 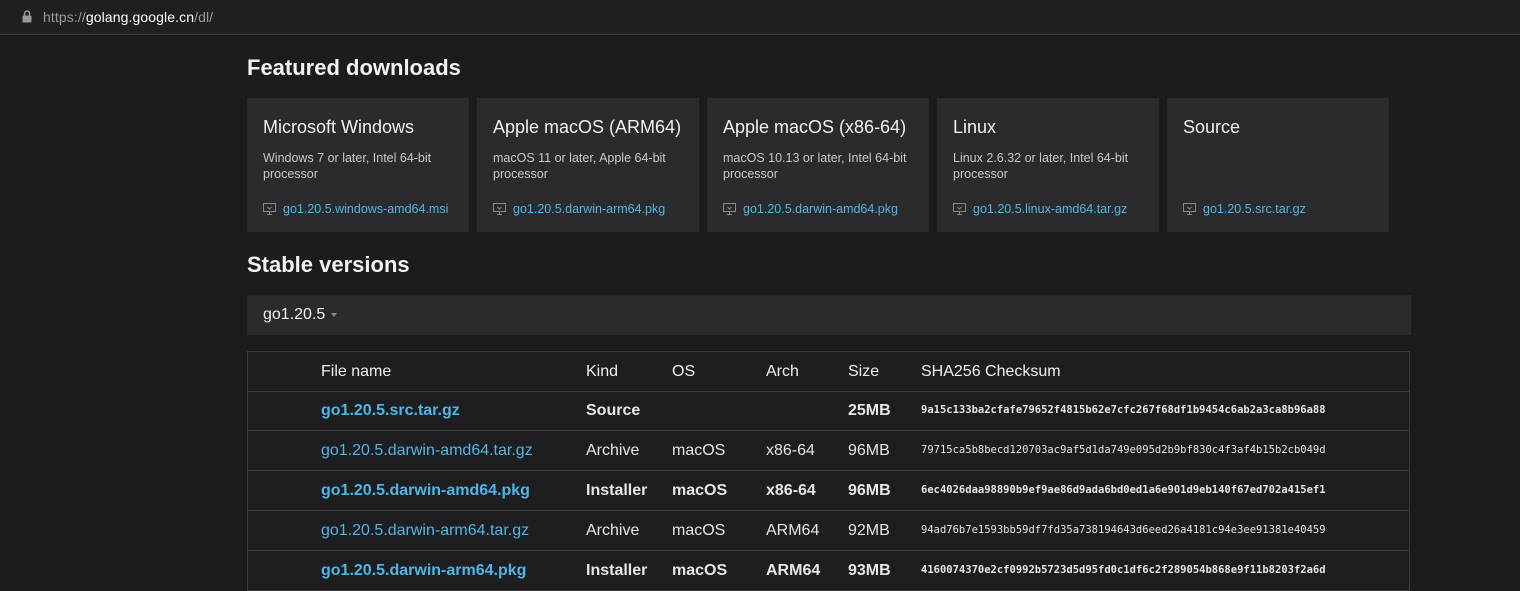 I want to click on download-link: go1.20.5.src.tar.gz, so click(x=1244, y=209).